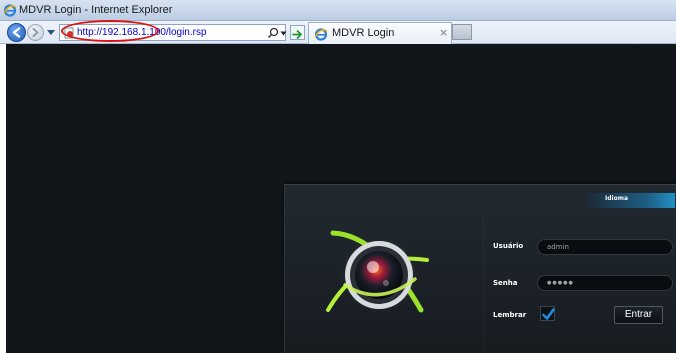  Describe the element at coordinates (505, 283) in the screenshot. I see `password-label: Senha` at that location.